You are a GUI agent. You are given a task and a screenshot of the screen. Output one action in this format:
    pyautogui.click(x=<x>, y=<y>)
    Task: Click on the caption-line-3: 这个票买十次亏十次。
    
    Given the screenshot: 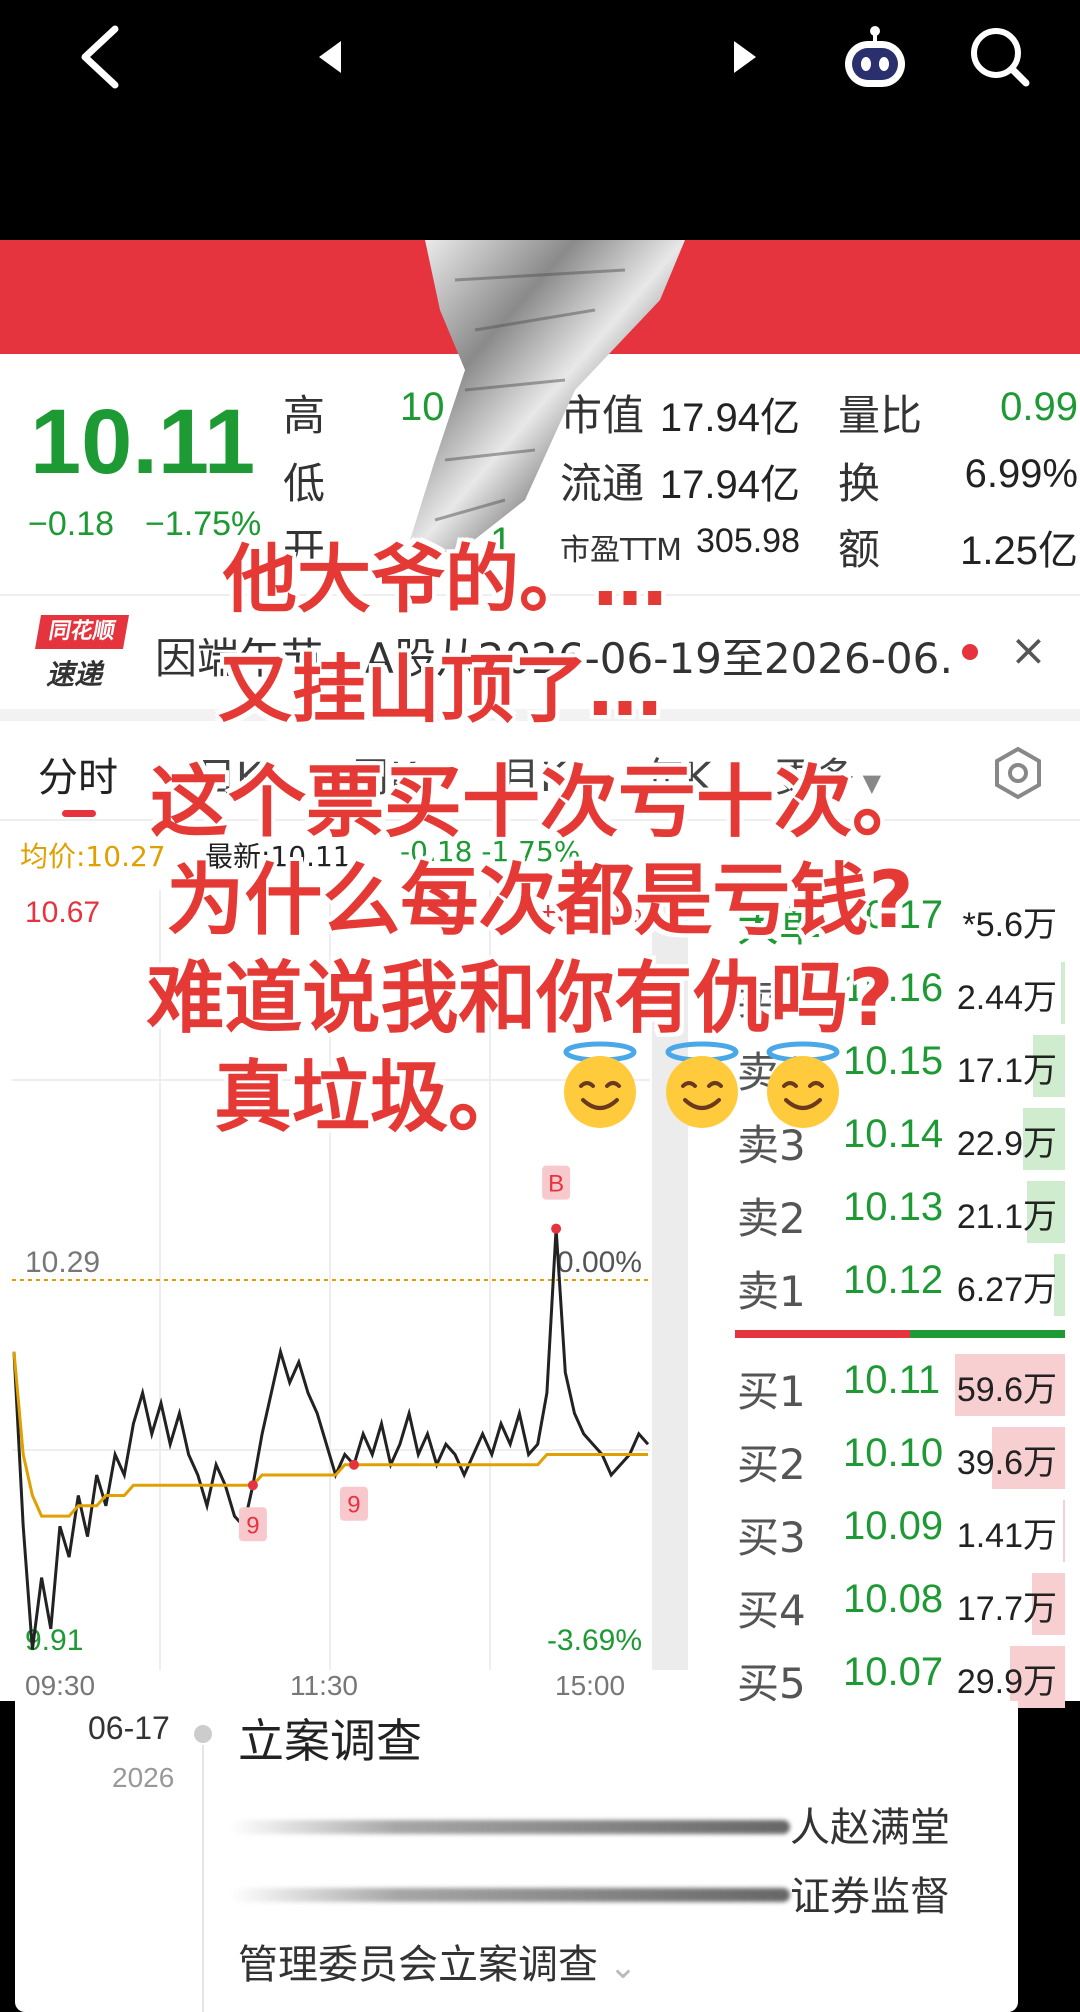 What is the action you would take?
    pyautogui.click(x=539, y=803)
    